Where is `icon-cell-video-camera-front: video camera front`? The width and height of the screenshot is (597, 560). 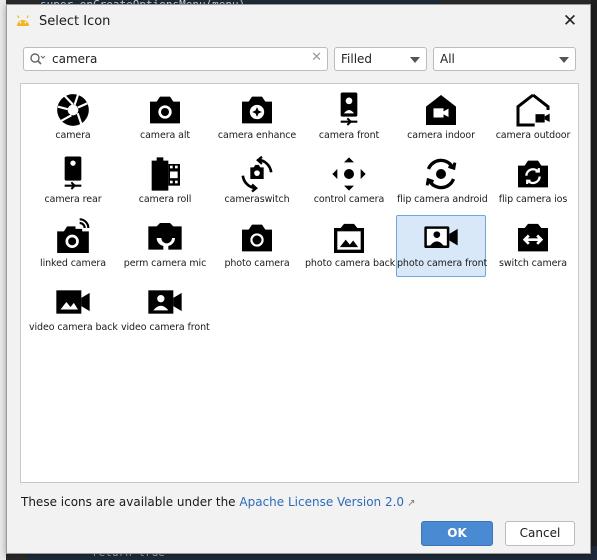
icon-cell-video-camera-front: video camera front is located at coordinates (165, 310).